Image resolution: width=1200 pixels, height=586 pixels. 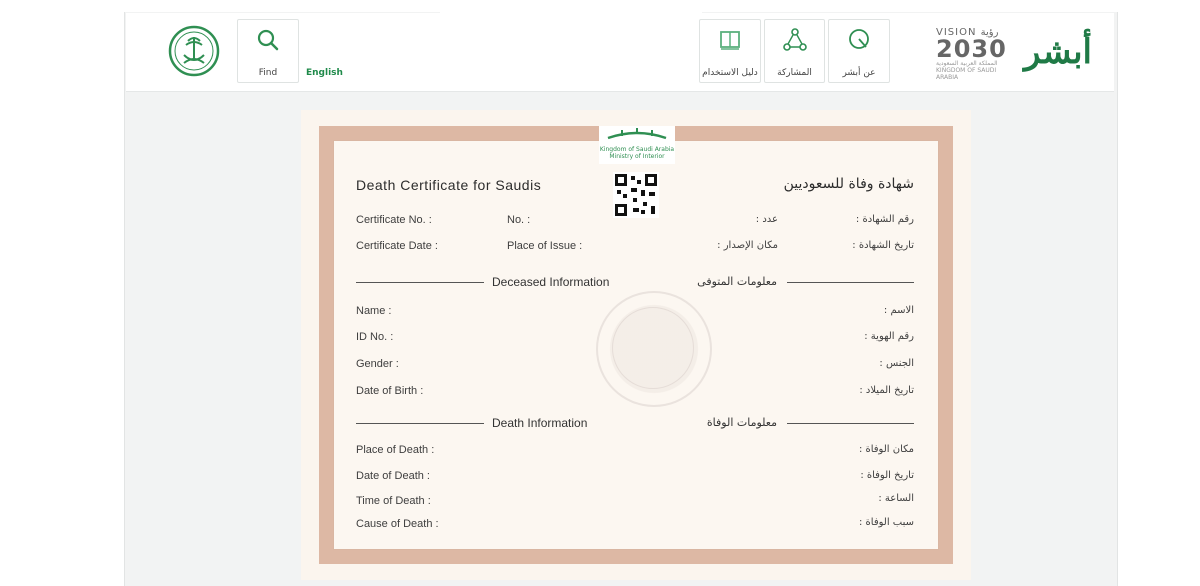 I want to click on share-label: المشاركة, so click(x=794, y=73).